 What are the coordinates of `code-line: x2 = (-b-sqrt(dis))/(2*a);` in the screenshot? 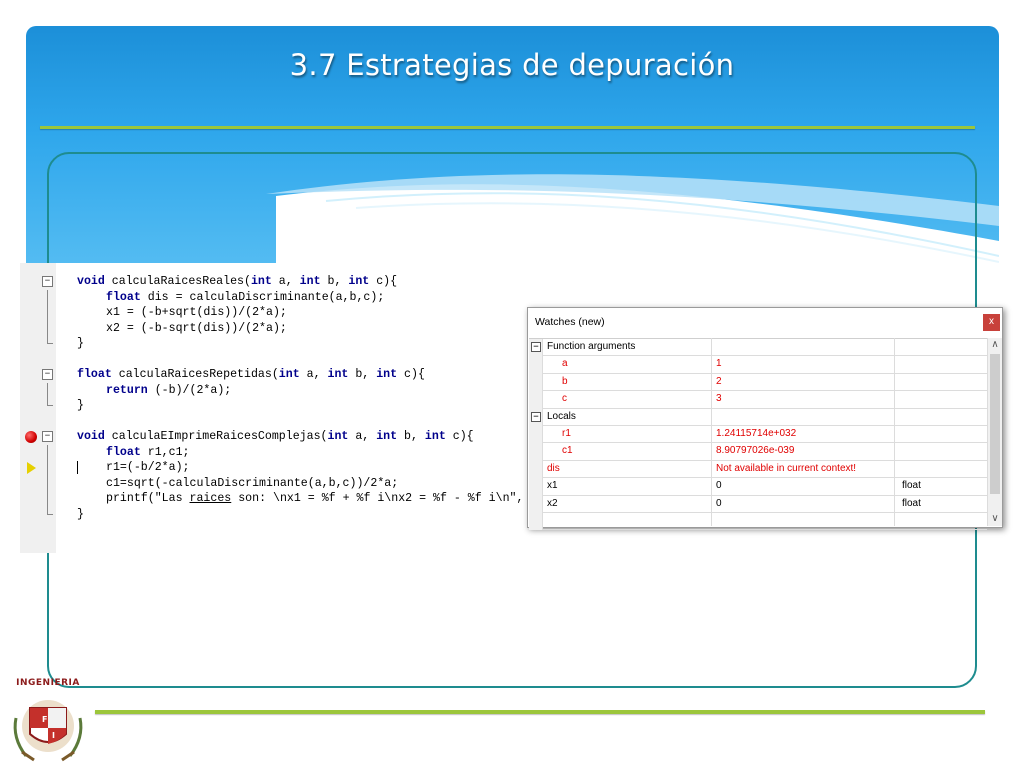 It's located at (274, 328).